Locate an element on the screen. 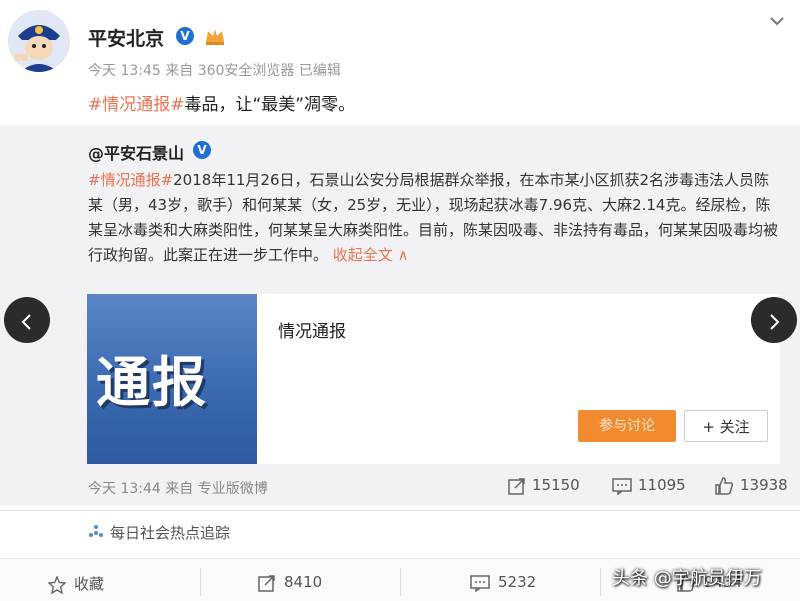  author-name: 平安北京 is located at coordinates (126, 37).